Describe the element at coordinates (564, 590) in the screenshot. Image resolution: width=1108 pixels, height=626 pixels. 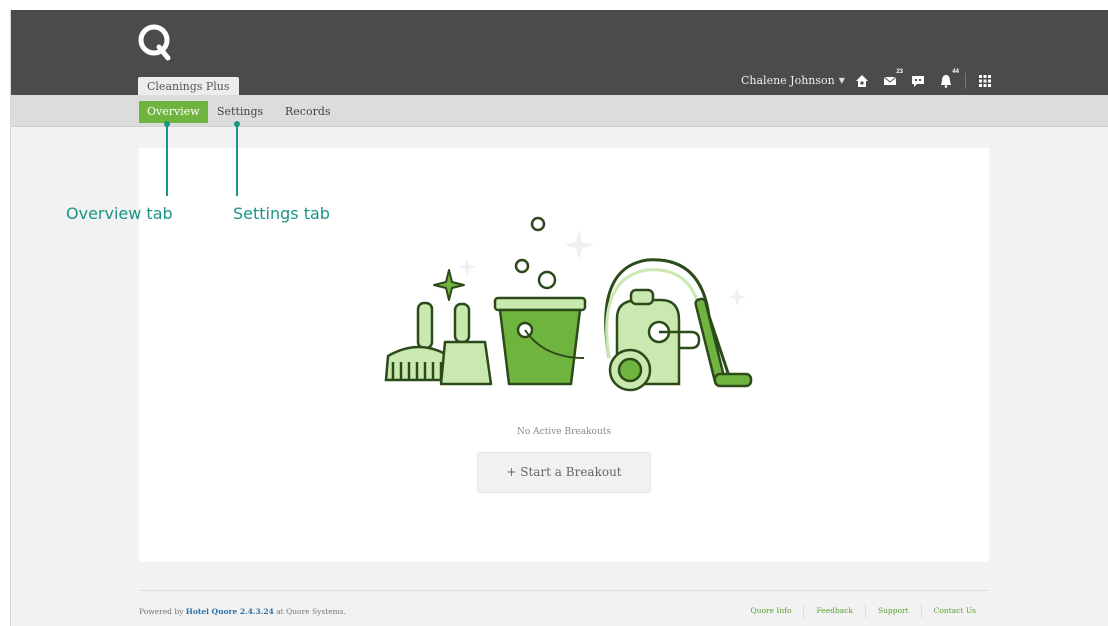
I see `footer-divider` at that location.